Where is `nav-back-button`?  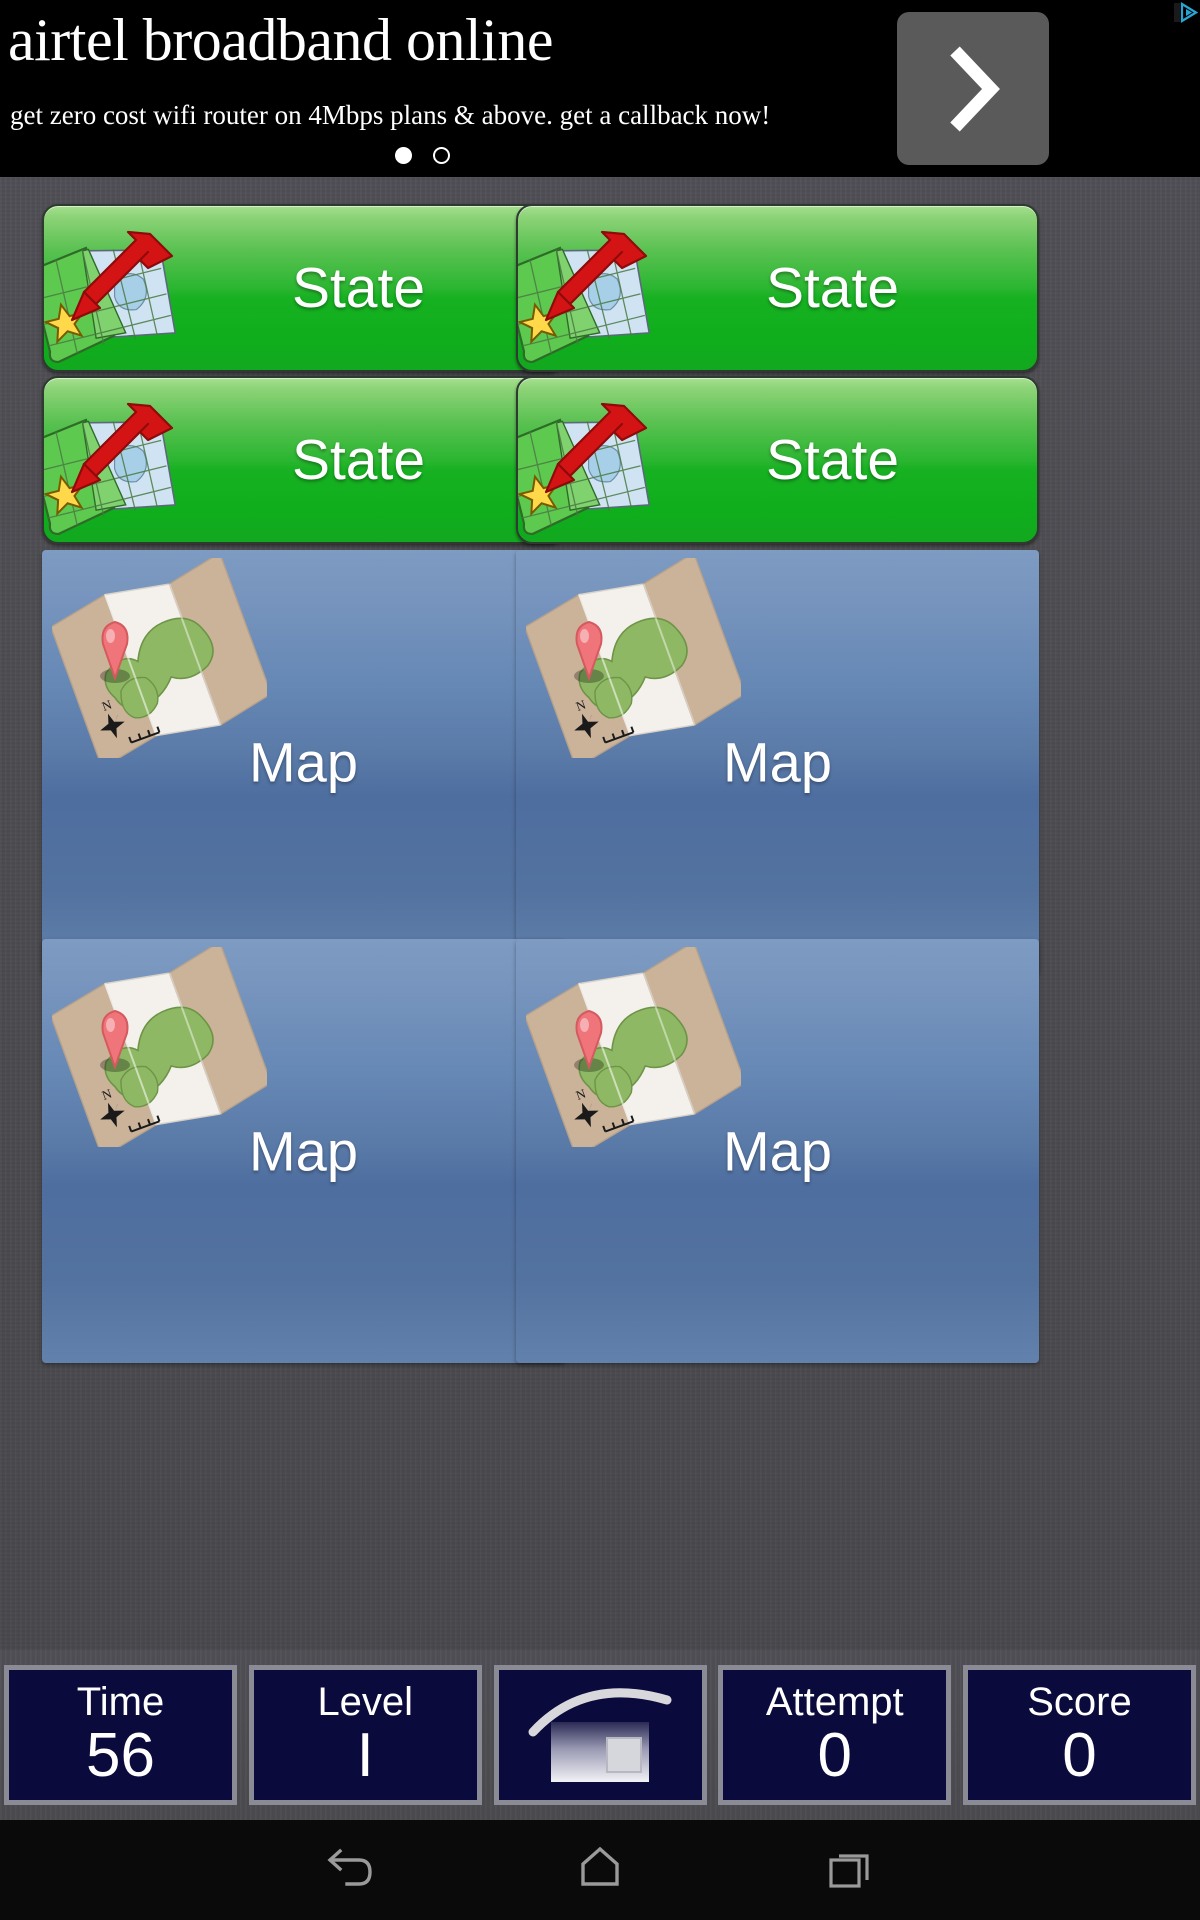
nav-back-button is located at coordinates (350, 1870).